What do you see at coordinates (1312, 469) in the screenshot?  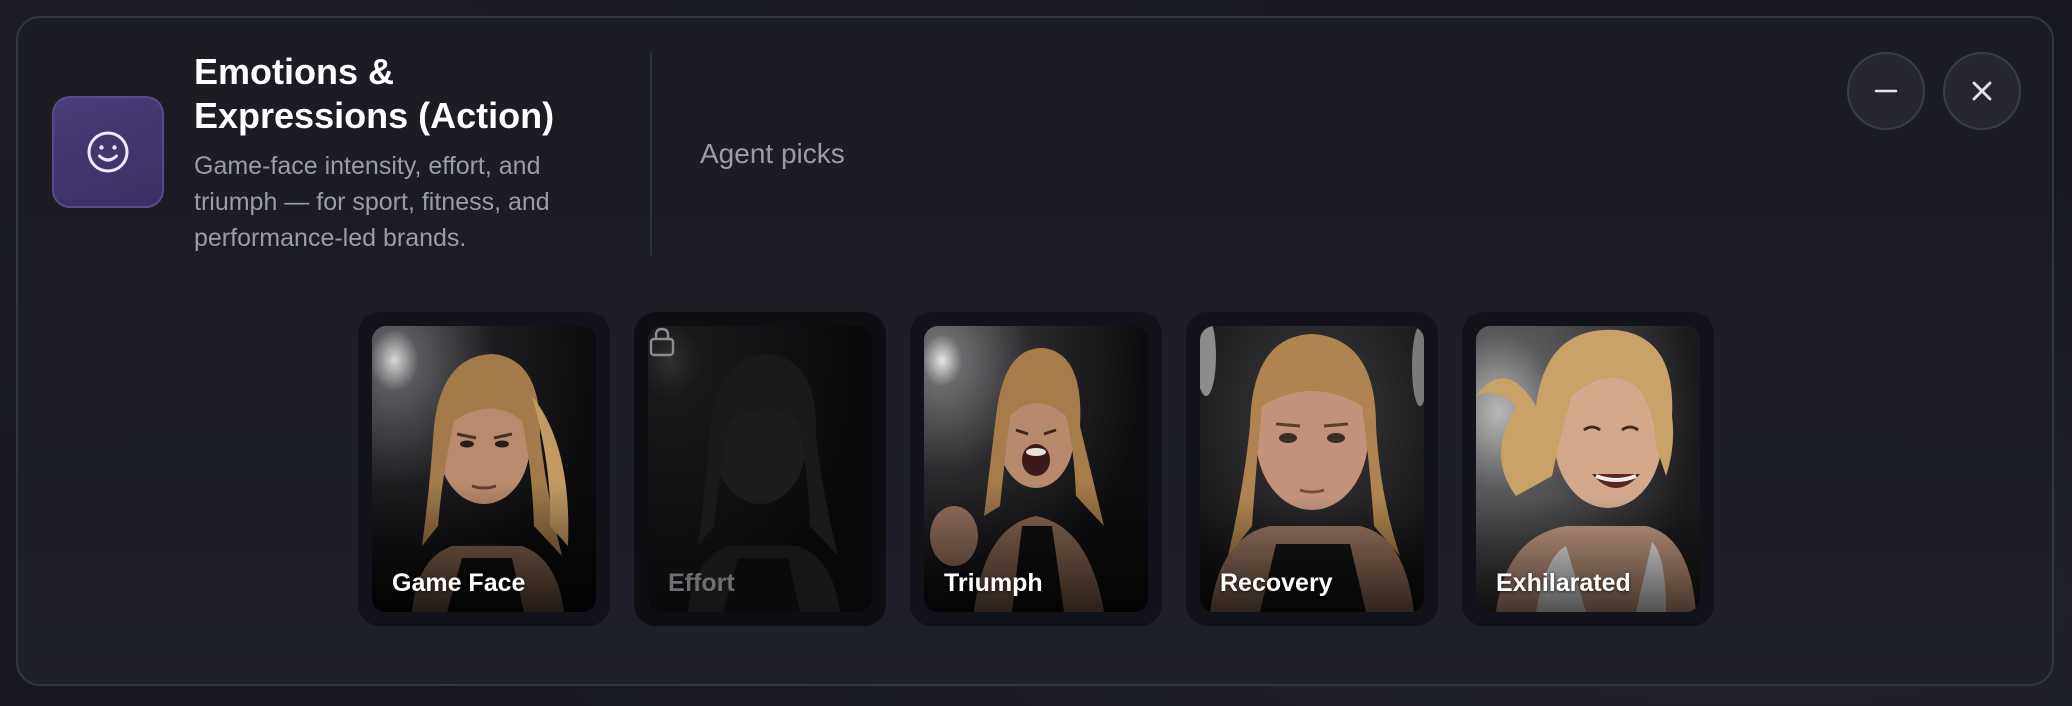 I see `style-card-recovery: Recovery` at bounding box center [1312, 469].